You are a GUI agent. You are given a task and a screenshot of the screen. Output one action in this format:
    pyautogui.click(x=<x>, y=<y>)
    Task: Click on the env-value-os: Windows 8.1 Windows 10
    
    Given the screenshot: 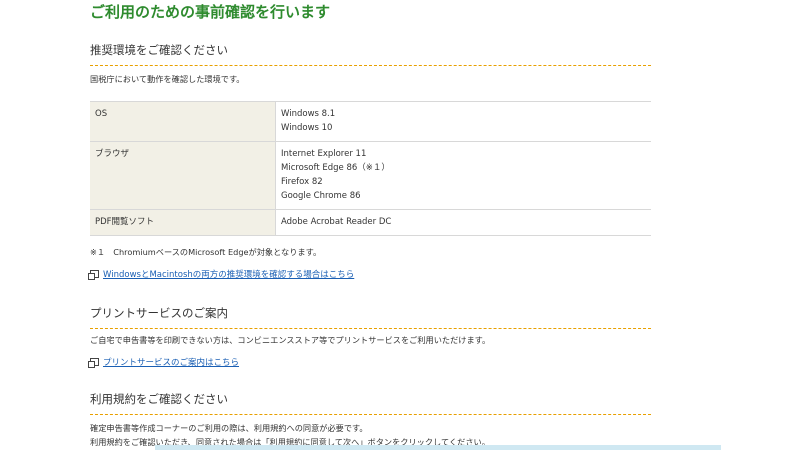 What is the action you would take?
    pyautogui.click(x=463, y=121)
    